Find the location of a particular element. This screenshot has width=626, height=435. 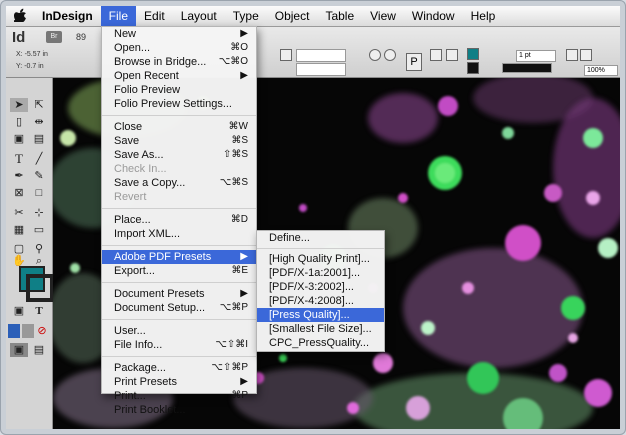

formatting-container-icon: ▣ is located at coordinates (19, 311).